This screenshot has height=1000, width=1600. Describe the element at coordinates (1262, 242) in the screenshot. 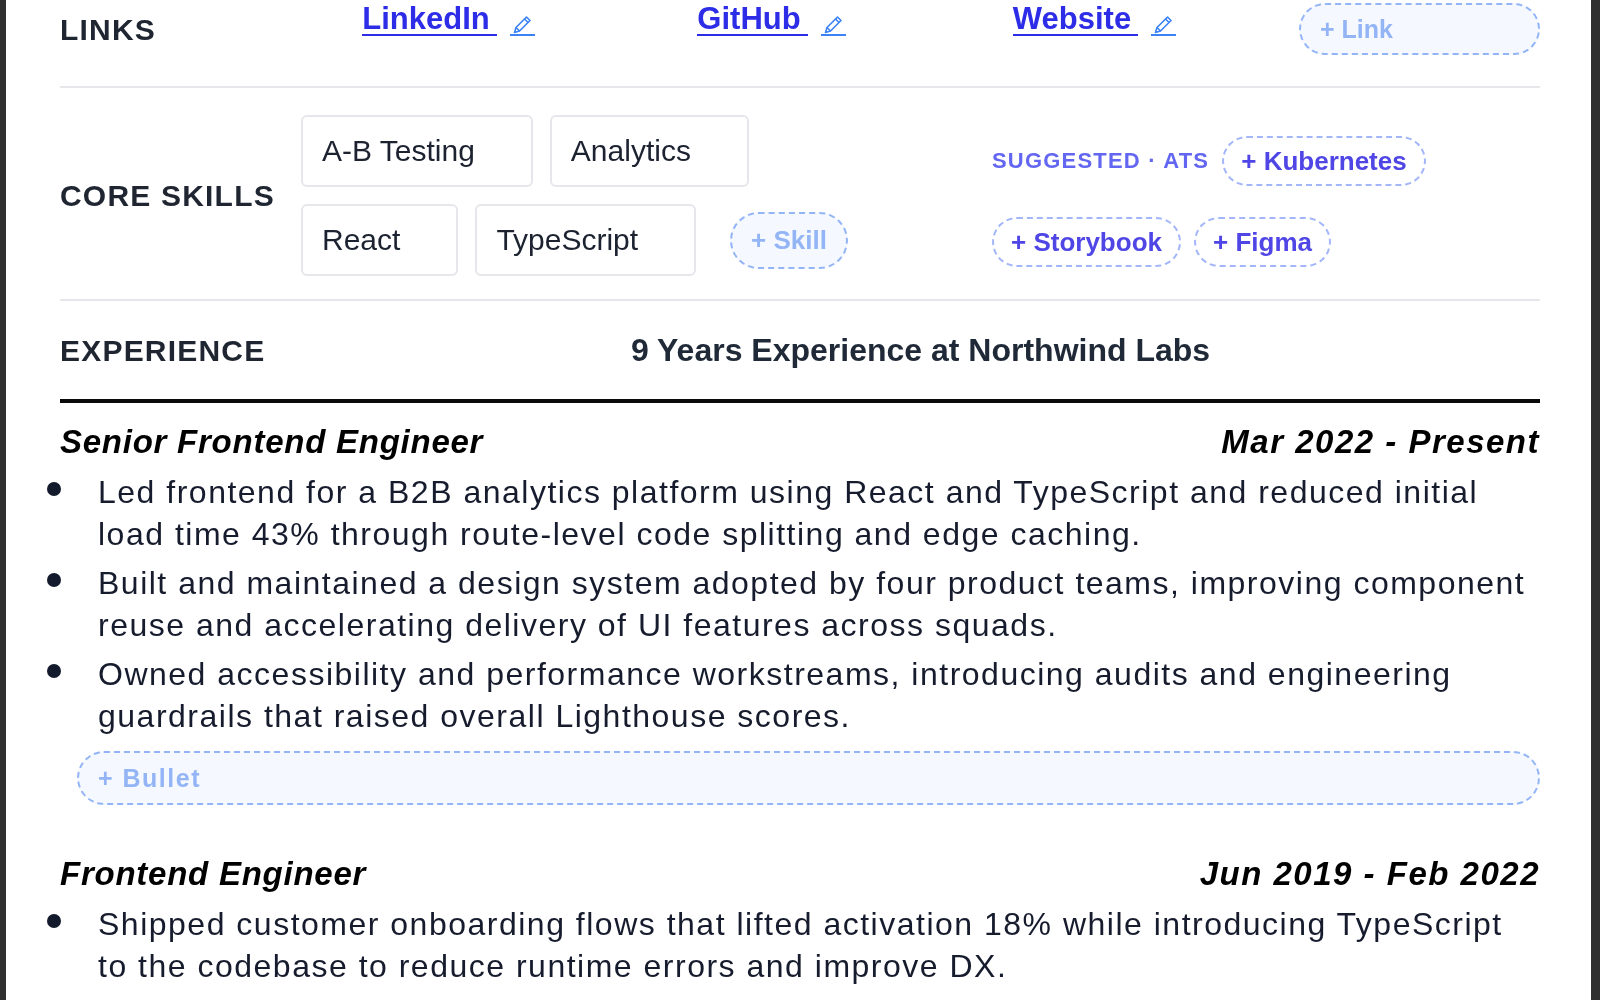

I see `suggested-skill-button: + Figma` at that location.